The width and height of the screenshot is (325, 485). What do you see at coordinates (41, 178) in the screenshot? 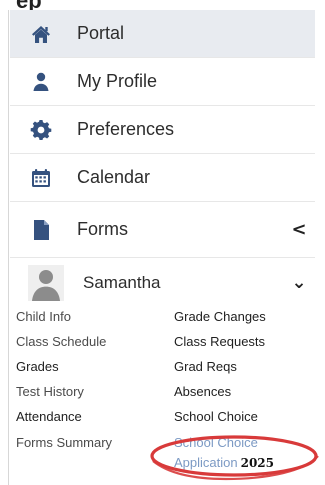
I see `calendar-icon` at bounding box center [41, 178].